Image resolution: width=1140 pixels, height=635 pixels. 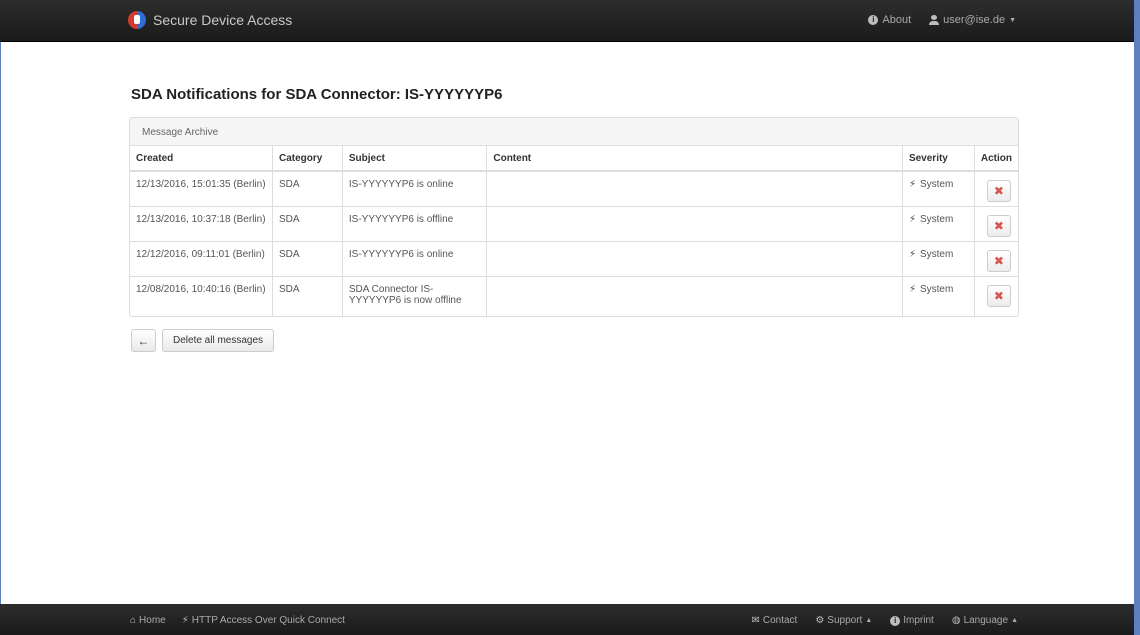 What do you see at coordinates (574, 132) in the screenshot?
I see `panel-title: Message Archive` at bounding box center [574, 132].